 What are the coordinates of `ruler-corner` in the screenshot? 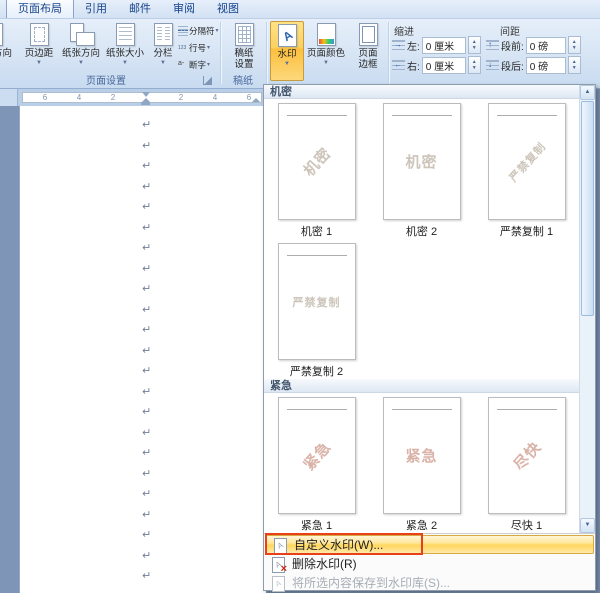 It's located at (9, 97).